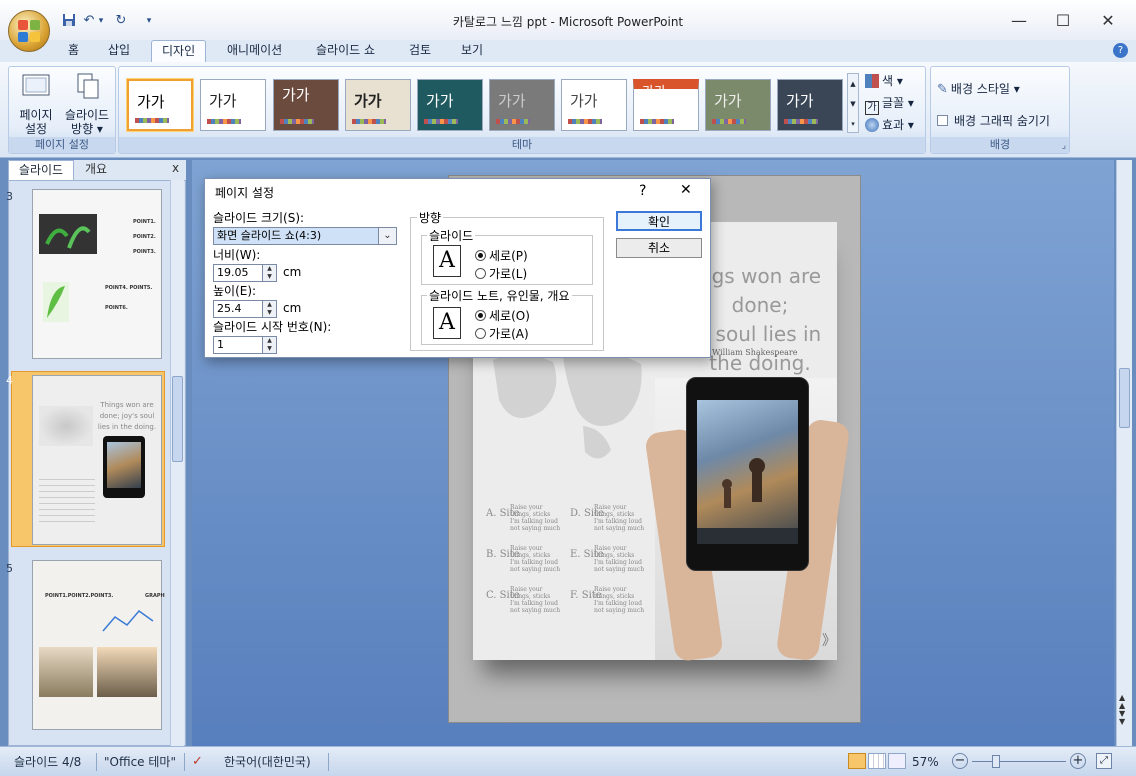 The image size is (1136, 776). Describe the element at coordinates (568, 22) in the screenshot. I see `window-title: 카탈로그 느낌 ppt - Microsoft PowerPoint` at that location.